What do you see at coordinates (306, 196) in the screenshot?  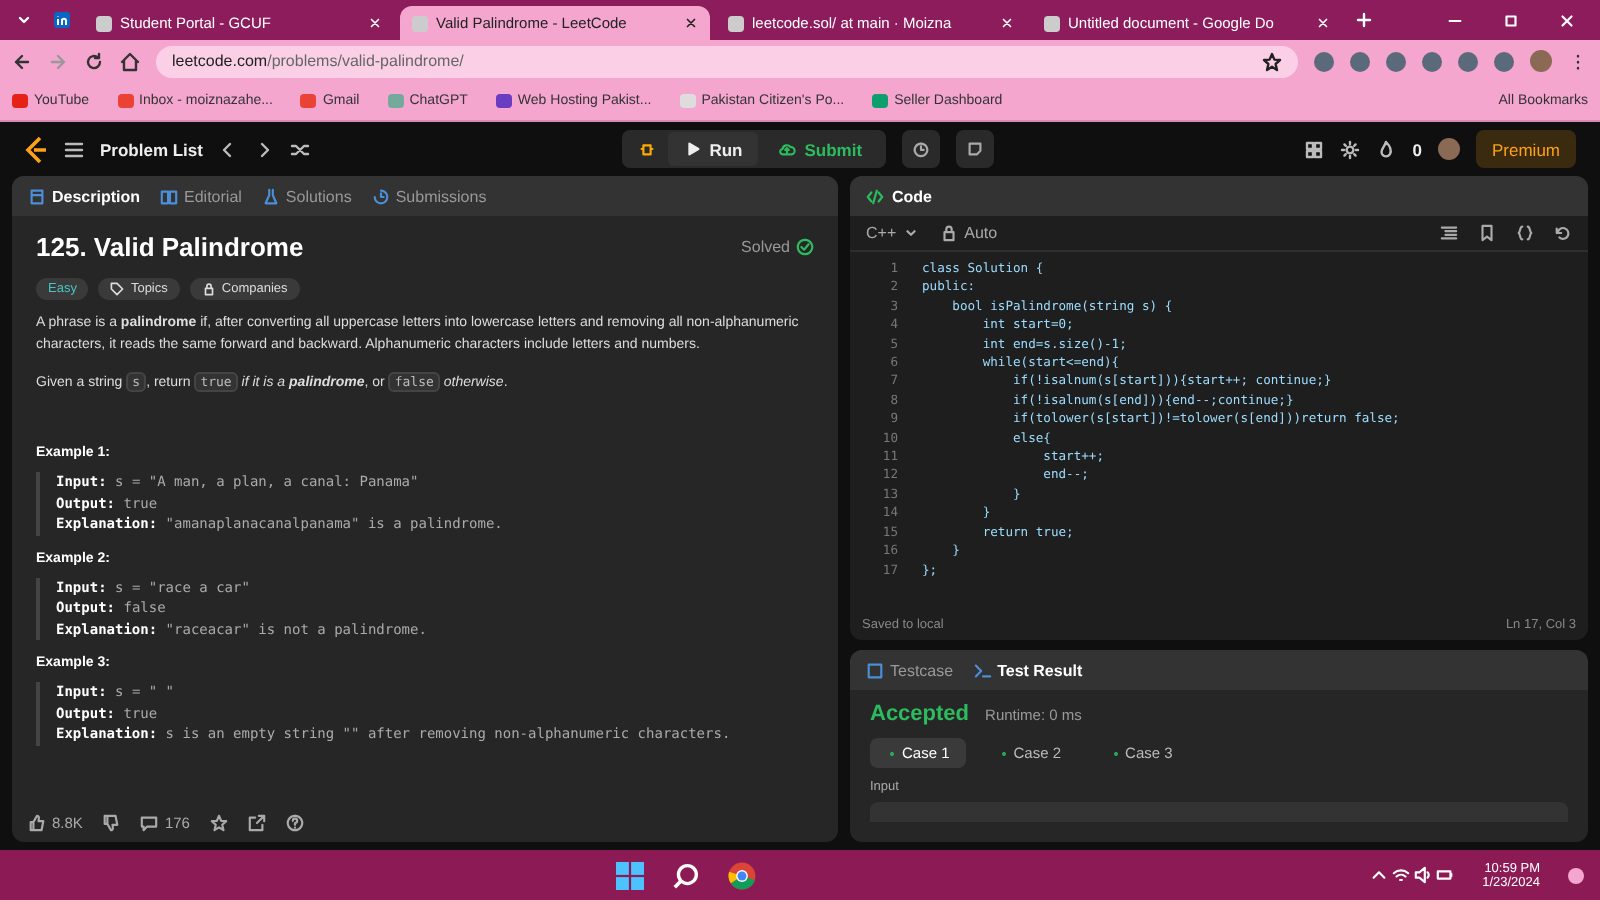 I see `panel-tab: Solutions` at bounding box center [306, 196].